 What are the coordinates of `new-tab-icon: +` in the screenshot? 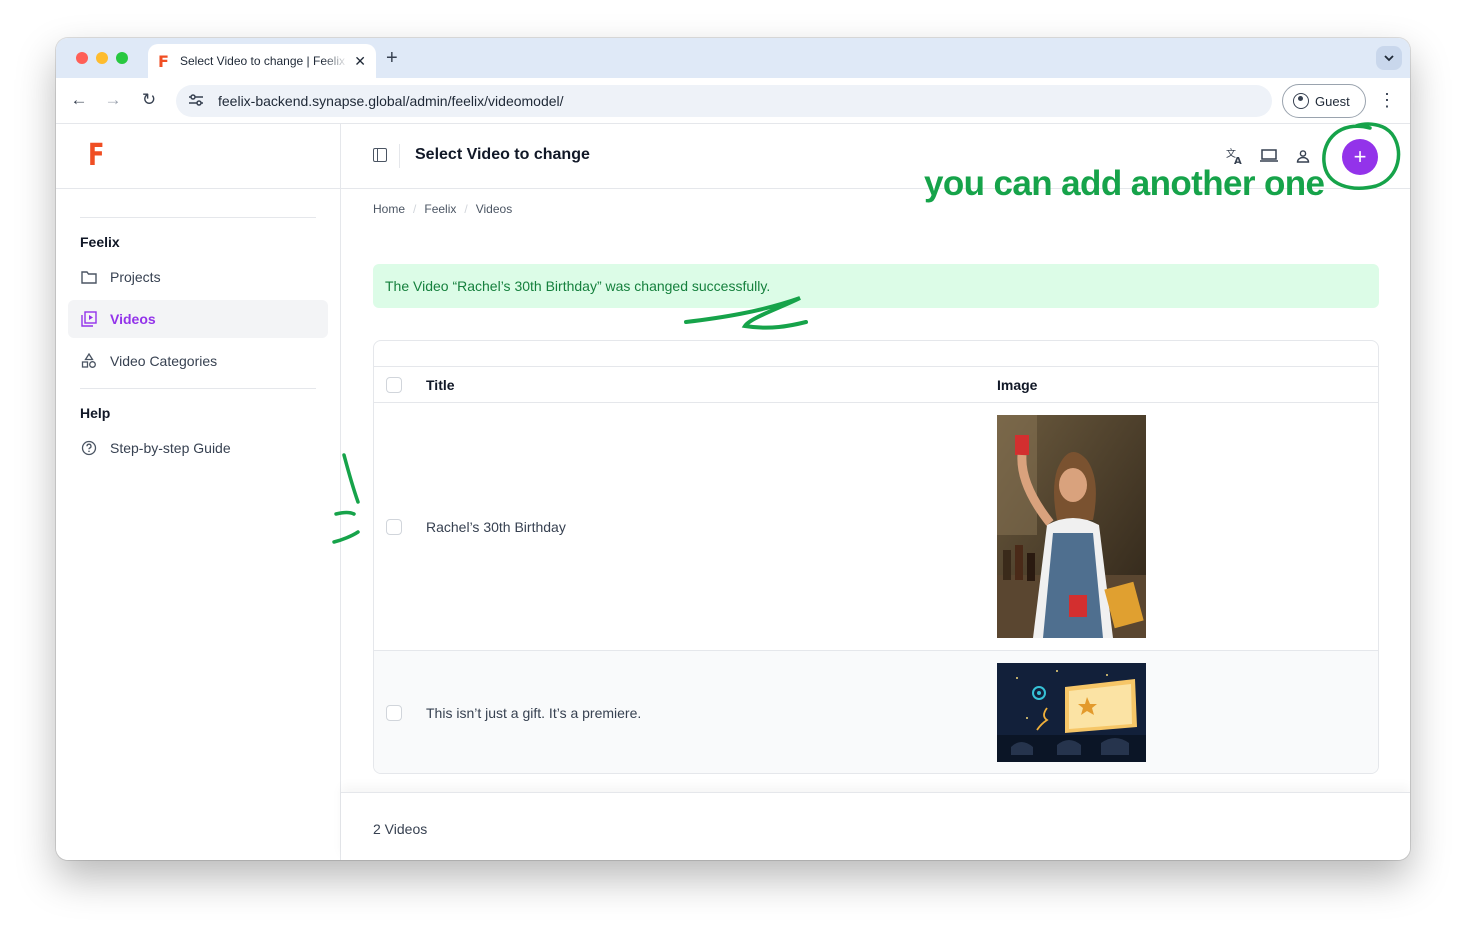 It's located at (392, 58).